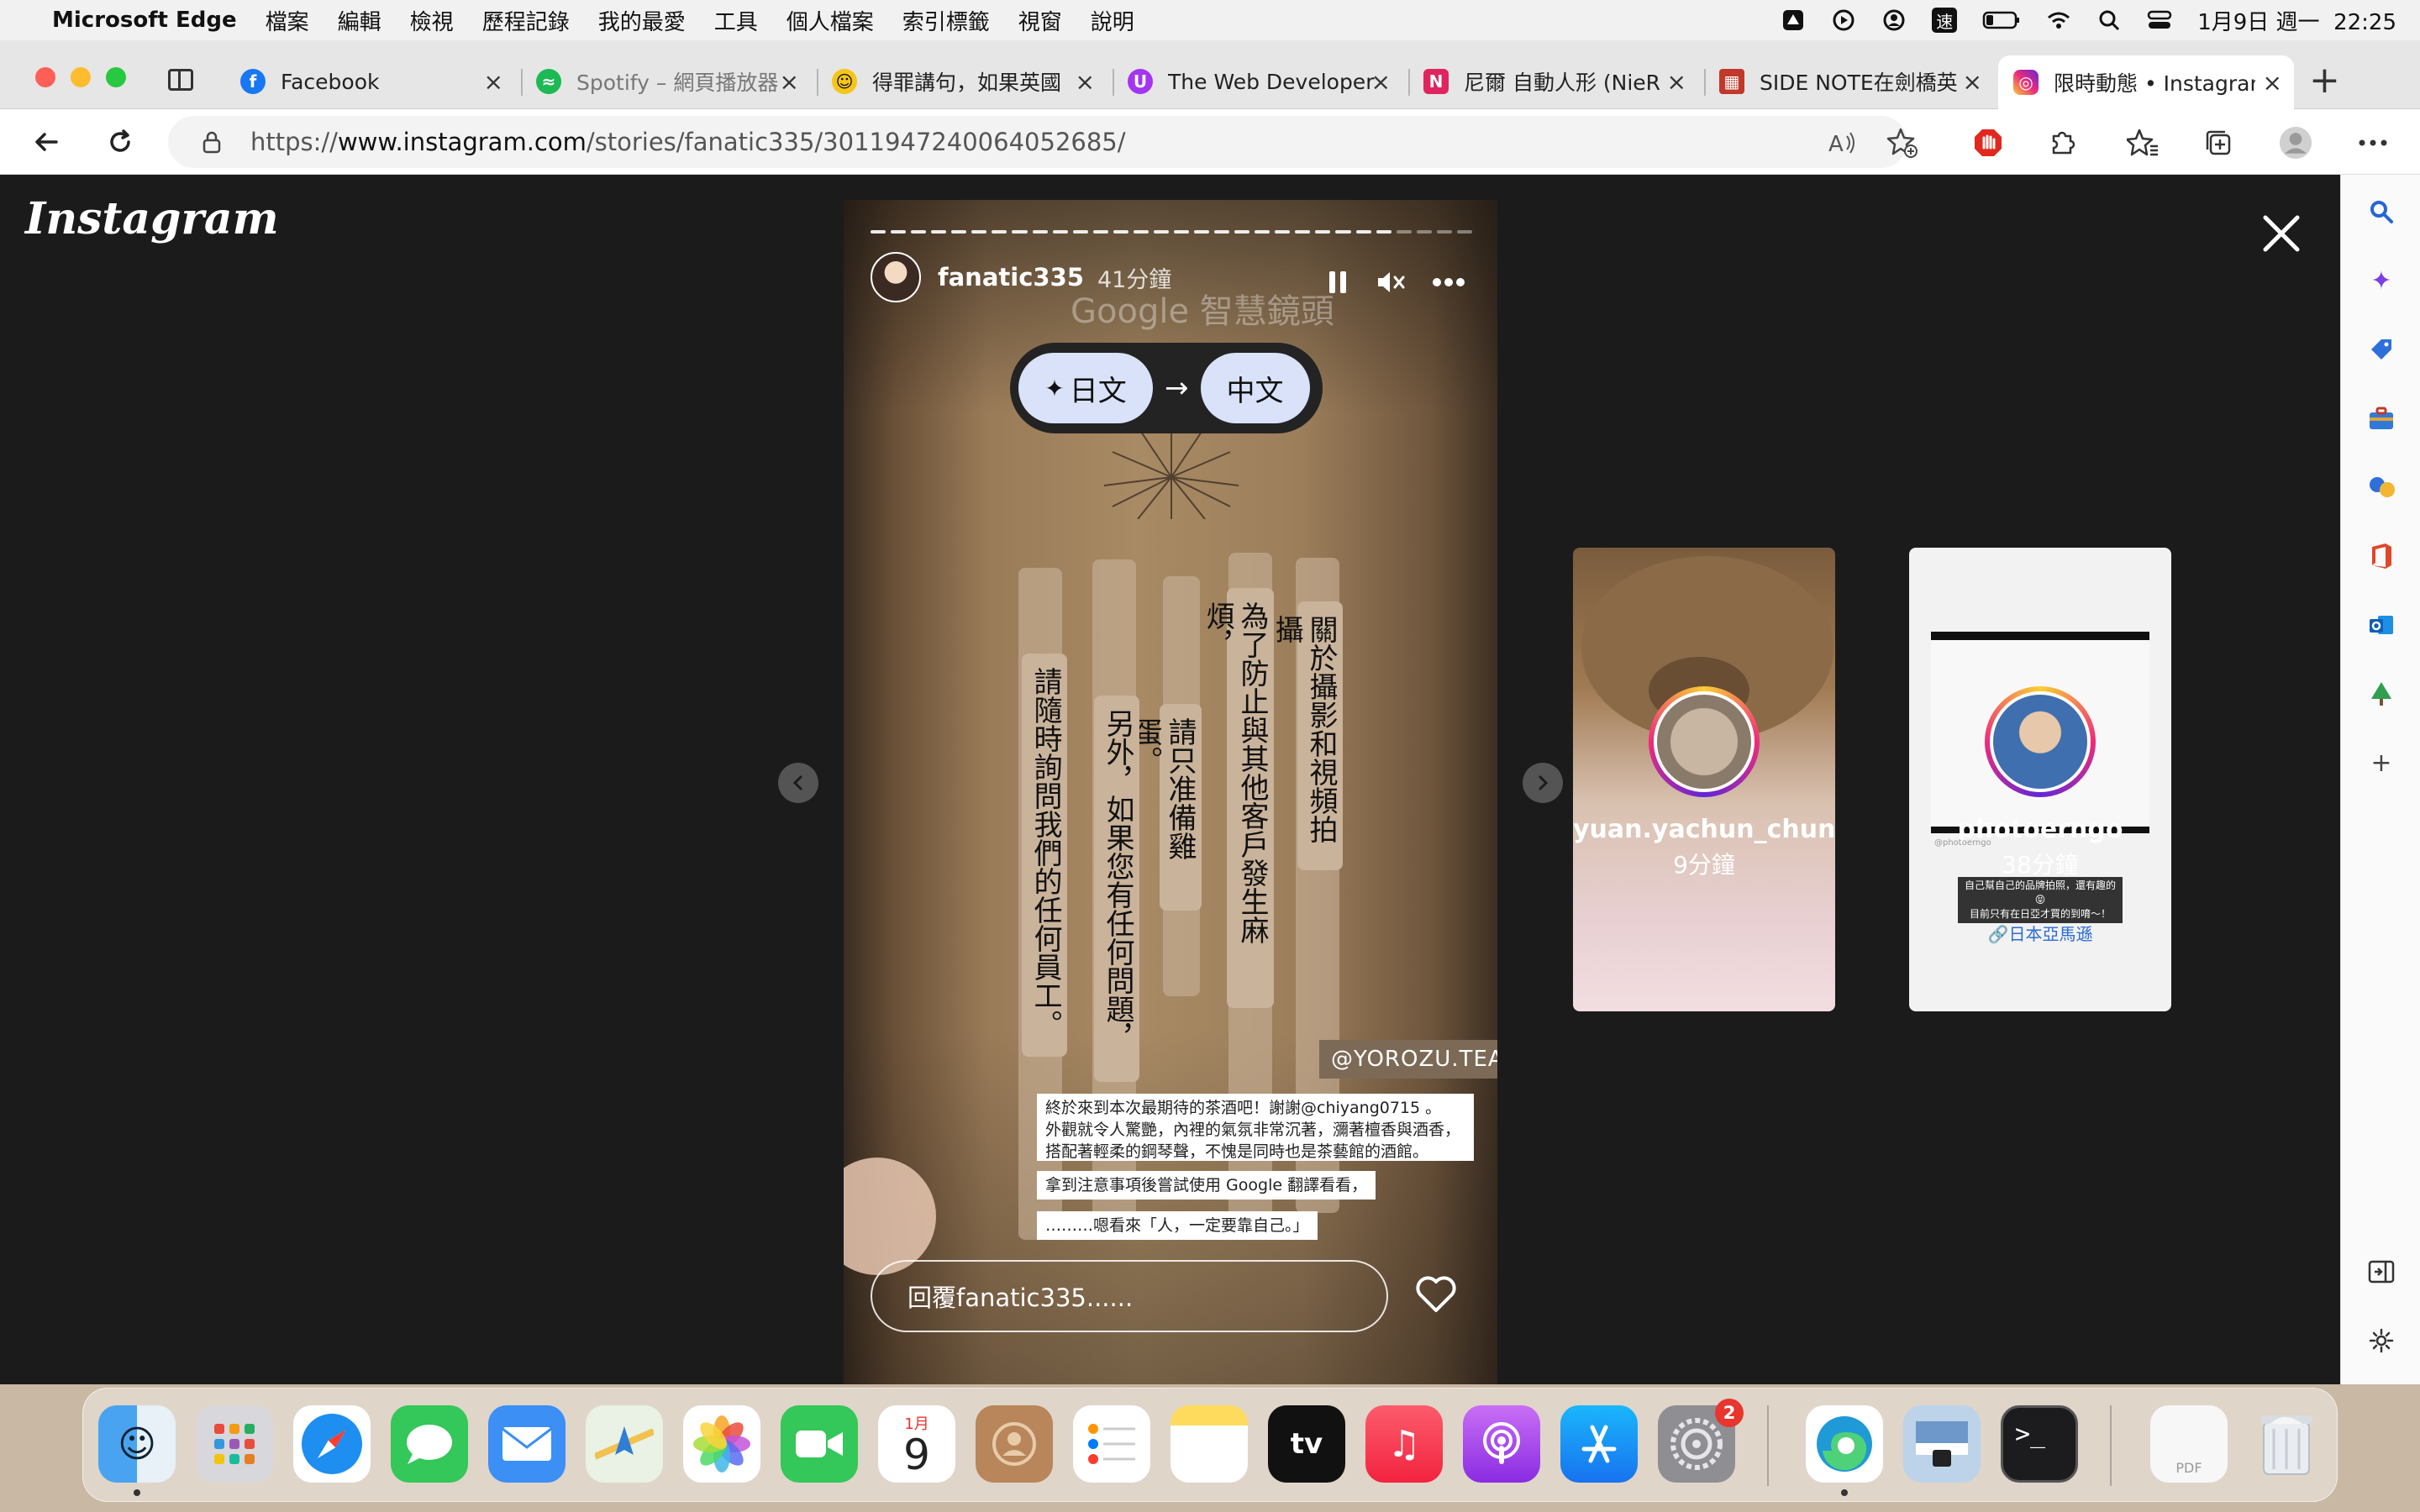 The height and width of the screenshot is (1512, 2420). What do you see at coordinates (1165, 807) in the screenshot?
I see `translated-text-strip: 請只准備雞蛋。` at bounding box center [1165, 807].